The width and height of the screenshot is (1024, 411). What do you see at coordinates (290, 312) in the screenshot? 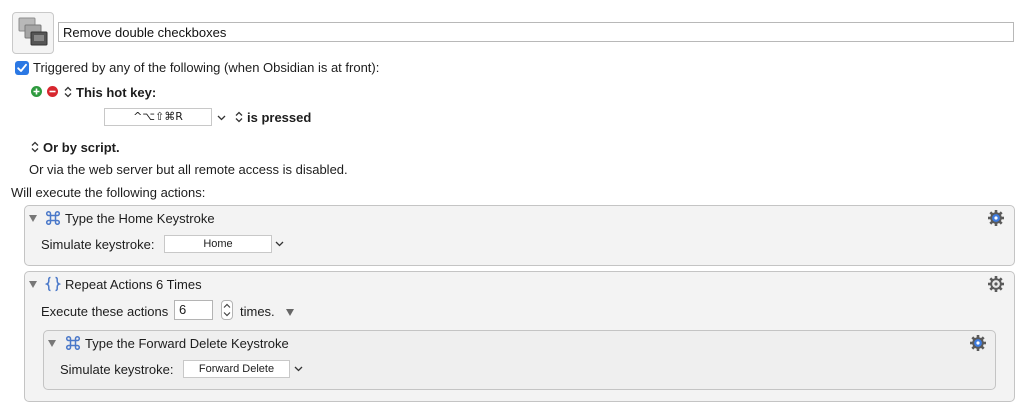
I see `options-dropdown-icon` at bounding box center [290, 312].